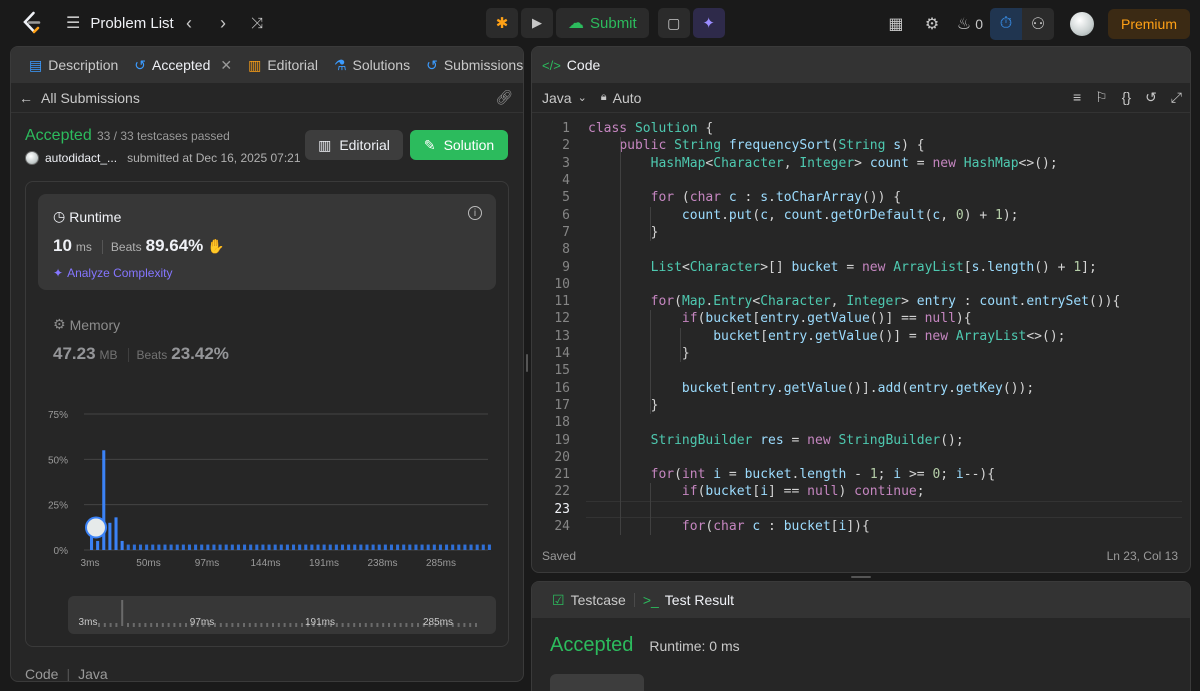 Image resolution: width=1200 pixels, height=691 pixels. What do you see at coordinates (96, 527) in the screenshot?
I see `your-submission-marker` at bounding box center [96, 527].